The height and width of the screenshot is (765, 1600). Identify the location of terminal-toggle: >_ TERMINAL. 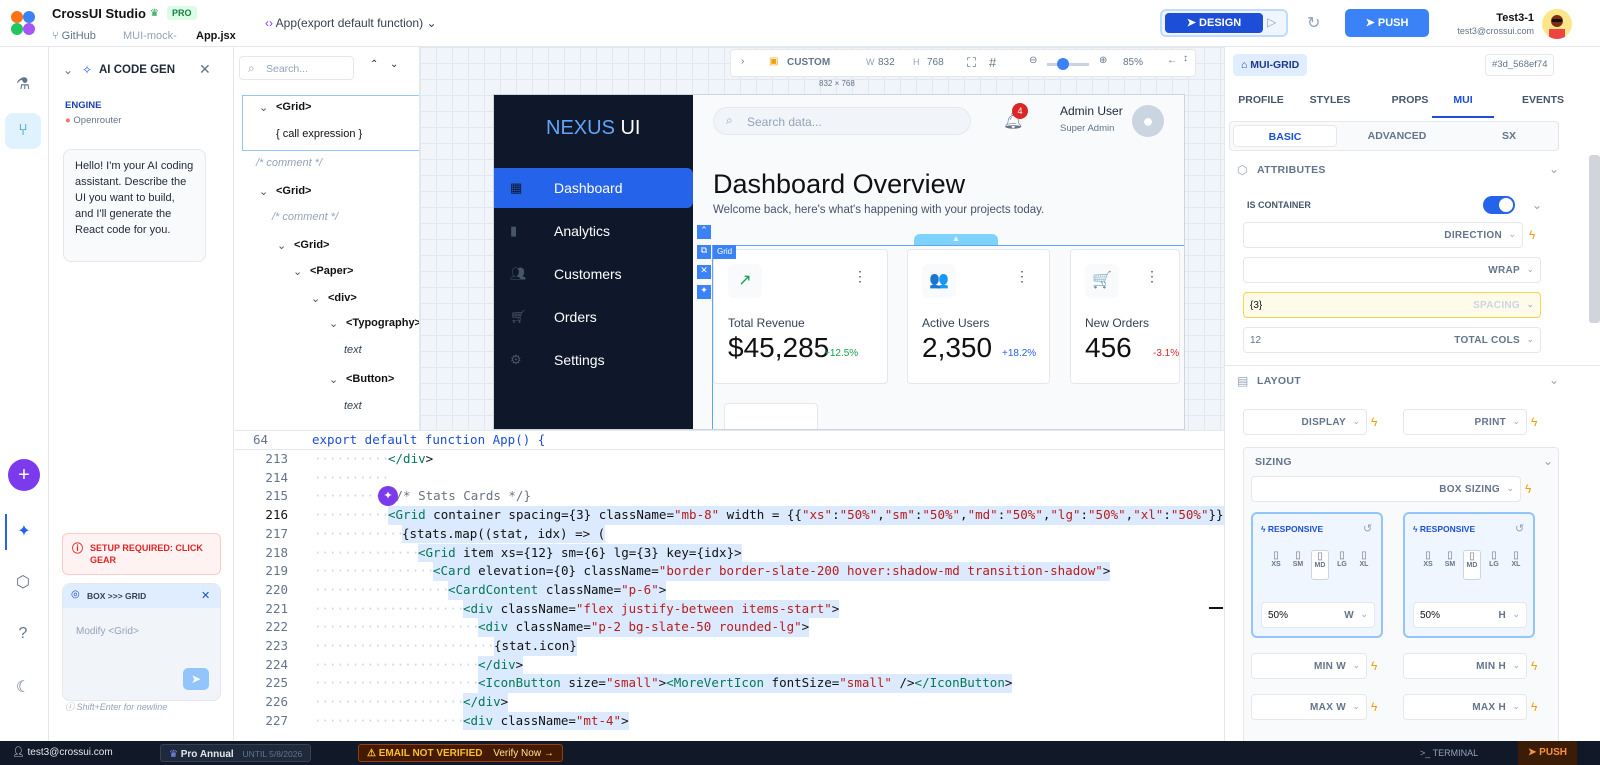
(1449, 753).